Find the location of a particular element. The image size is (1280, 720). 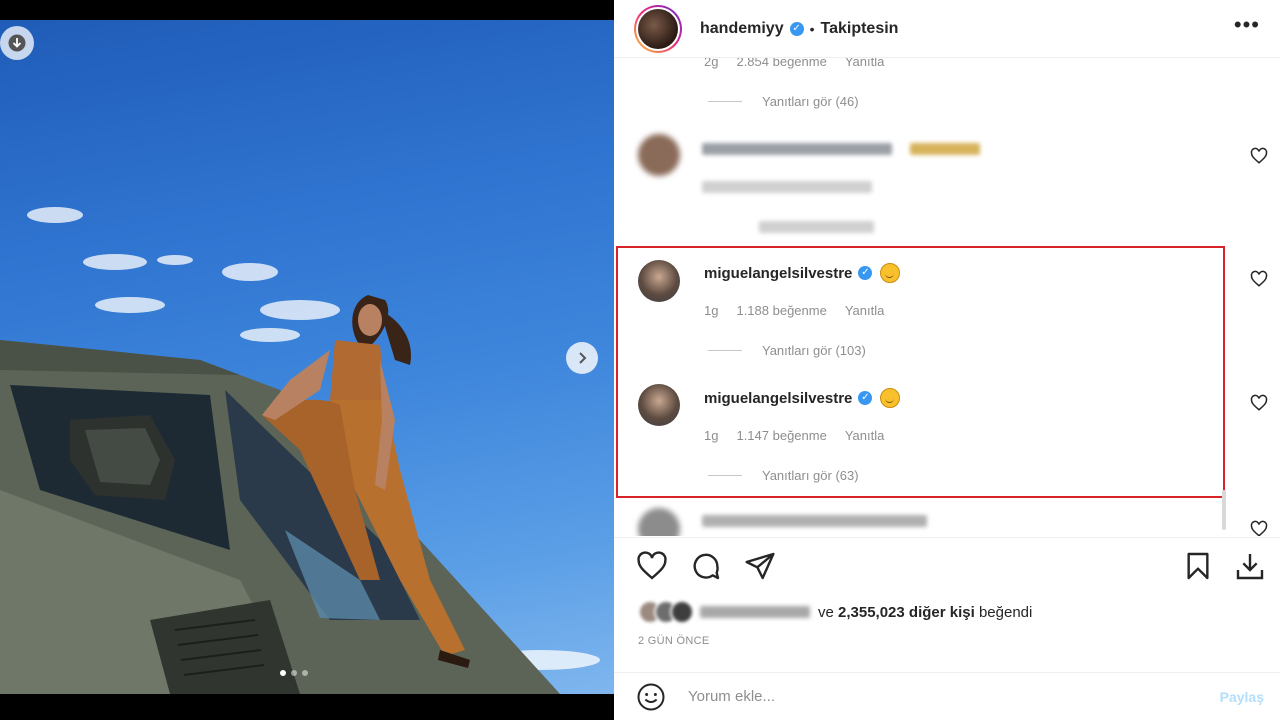

next-photo-button is located at coordinates (582, 358).